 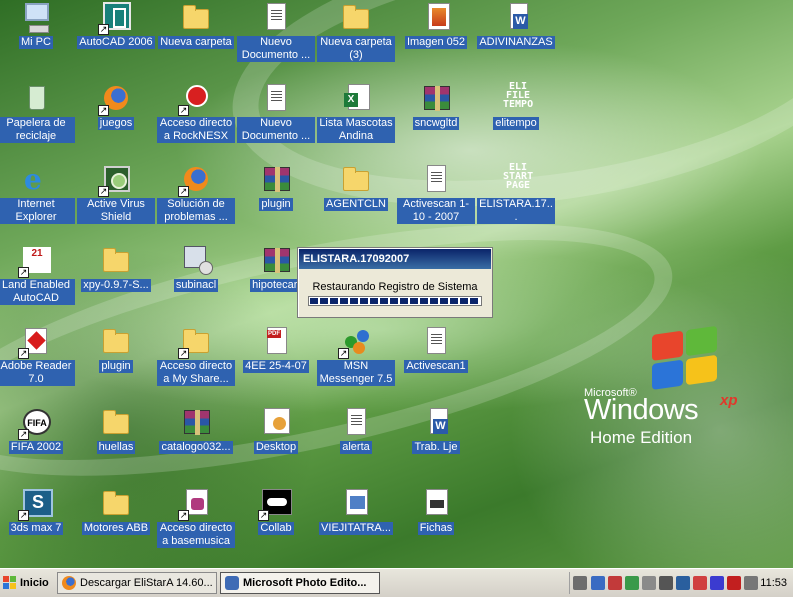 What do you see at coordinates (356, 112) in the screenshot?
I see `desktop-icon-lista-mascotas: Lista Mascotas Andina` at bounding box center [356, 112].